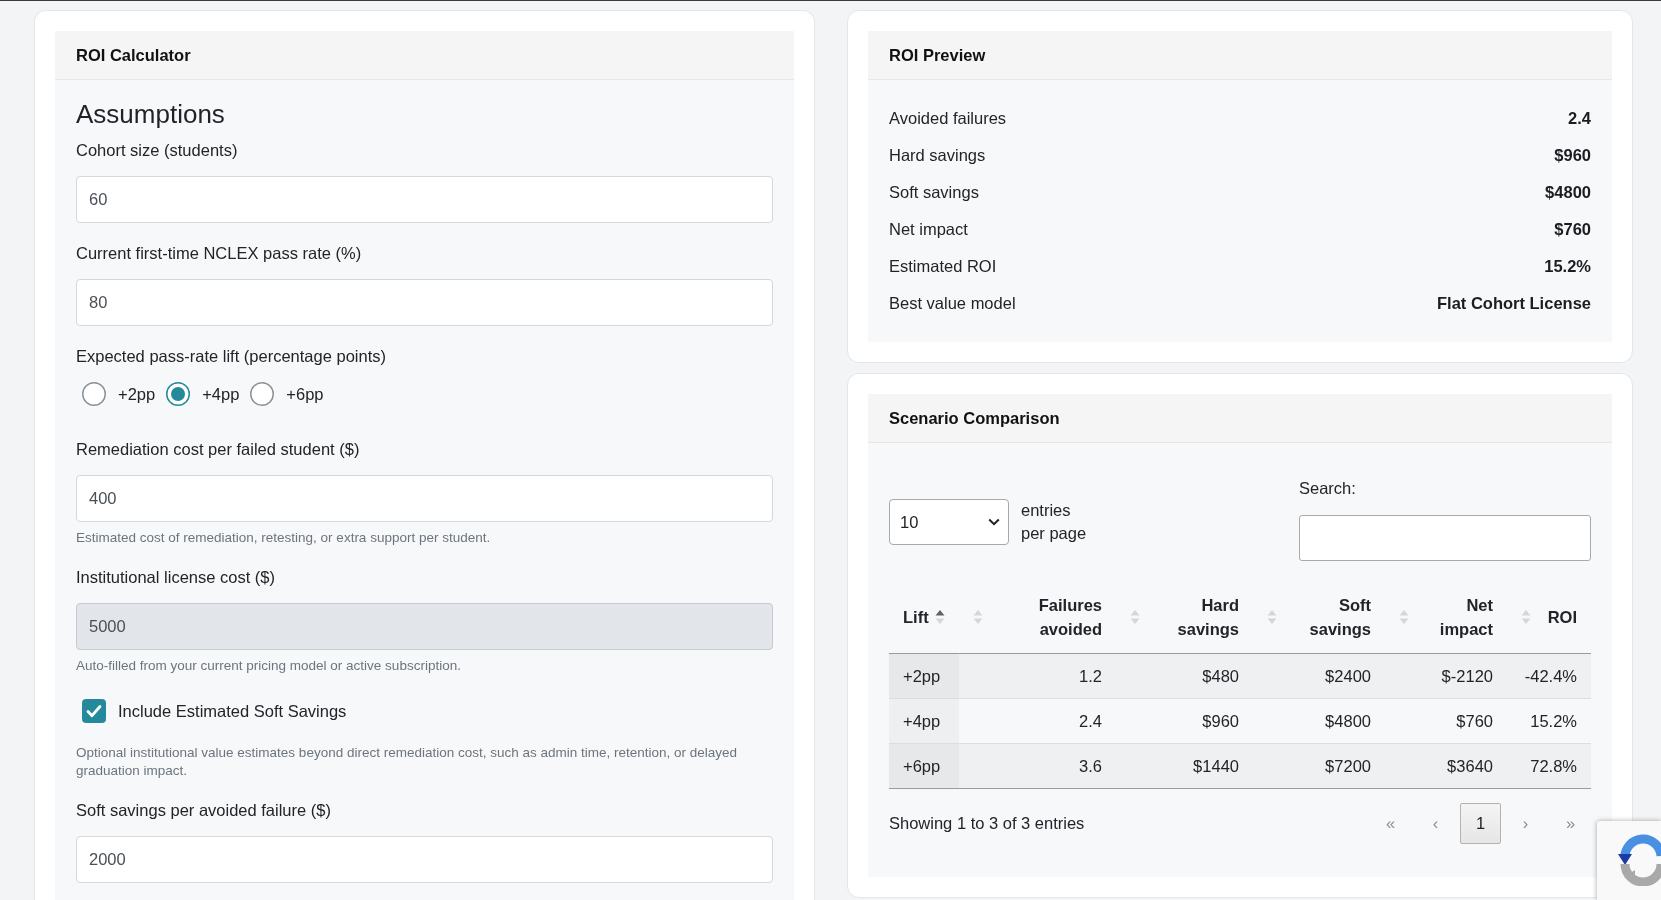 The image size is (1661, 900). What do you see at coordinates (137, 394) in the screenshot?
I see `radio-label: +2pp` at bounding box center [137, 394].